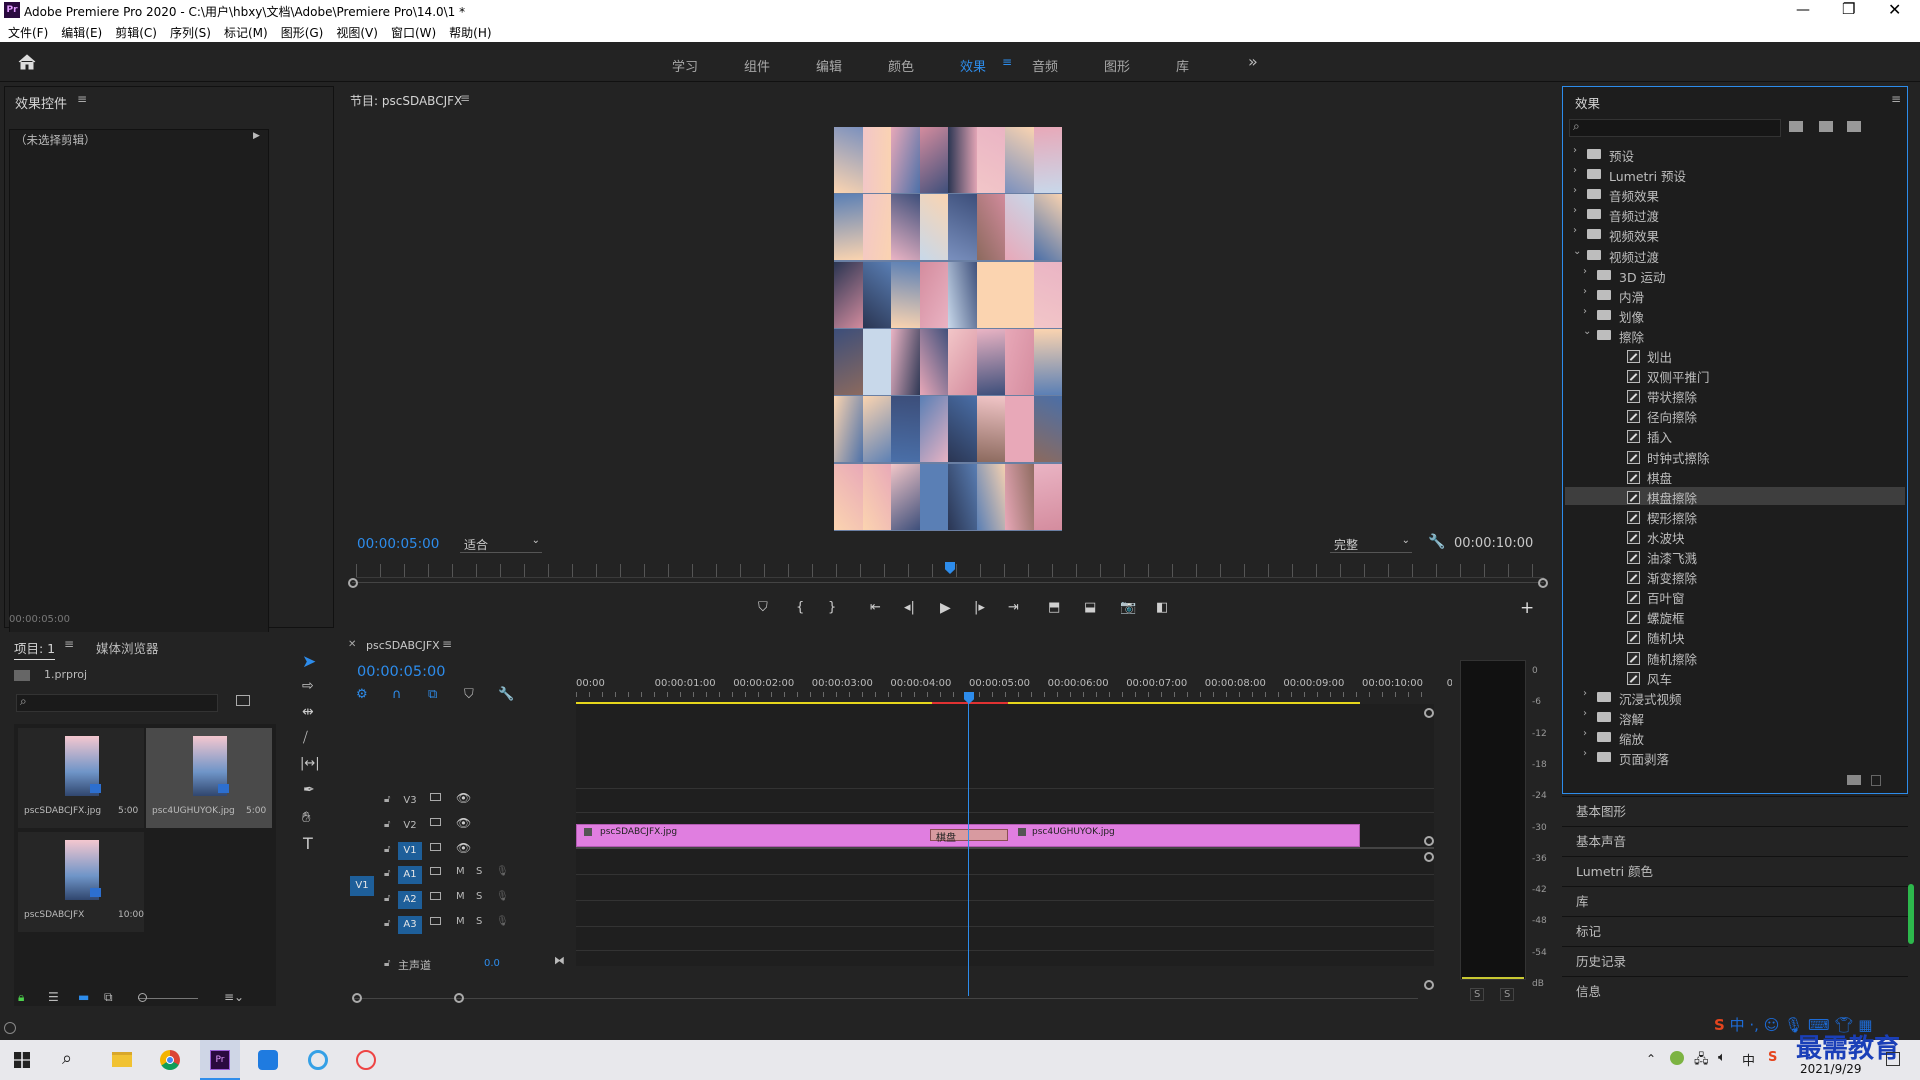  What do you see at coordinates (979, 607) in the screenshot?
I see `step-forward-icon: |▸` at bounding box center [979, 607].